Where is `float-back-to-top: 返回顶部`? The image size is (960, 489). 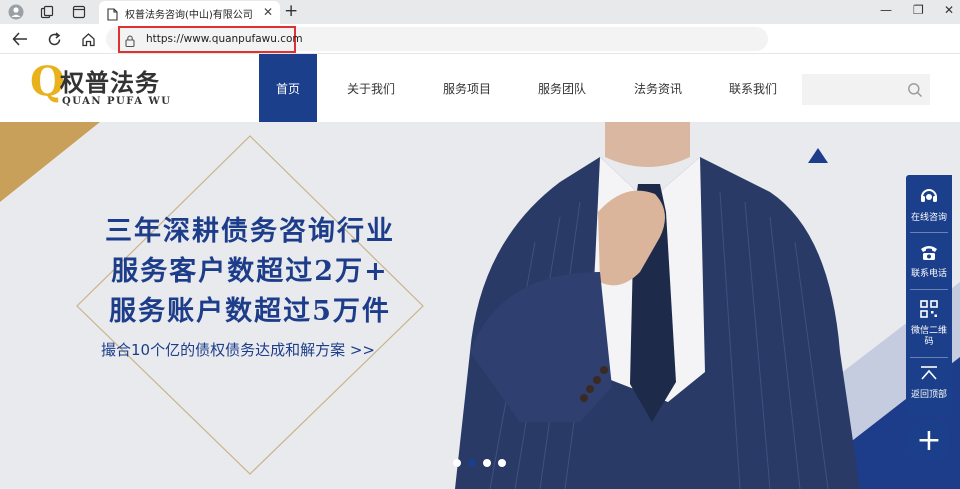
float-back-to-top: 返回顶部 is located at coordinates (929, 383).